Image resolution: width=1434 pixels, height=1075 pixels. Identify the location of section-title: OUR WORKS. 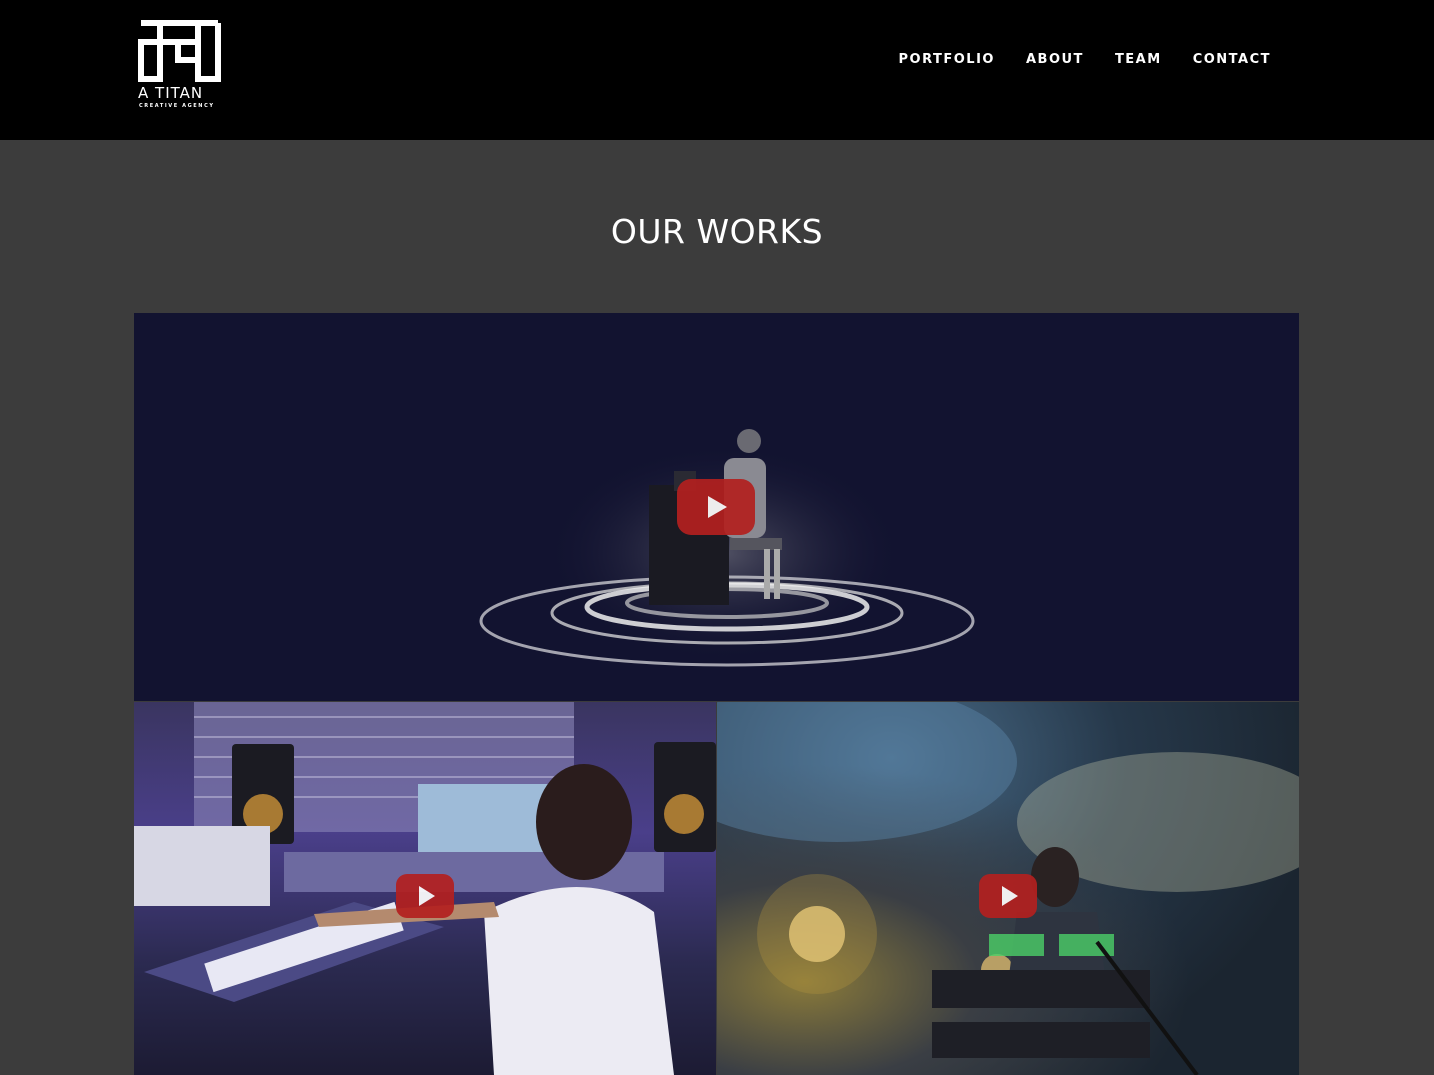
(717, 231).